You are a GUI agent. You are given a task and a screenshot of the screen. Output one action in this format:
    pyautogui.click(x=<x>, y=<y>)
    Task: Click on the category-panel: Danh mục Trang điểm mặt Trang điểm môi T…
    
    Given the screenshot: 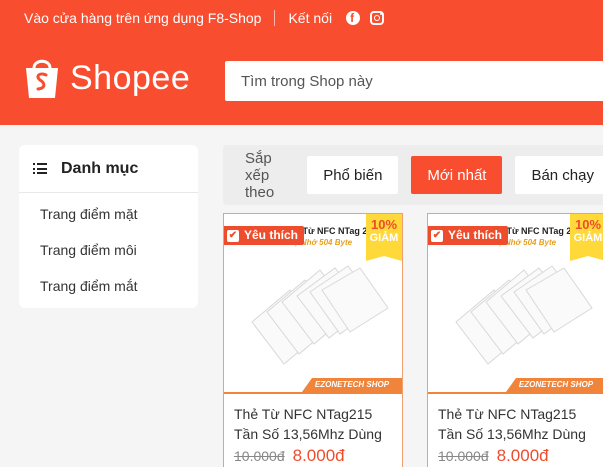 What is the action you would take?
    pyautogui.click(x=108, y=226)
    